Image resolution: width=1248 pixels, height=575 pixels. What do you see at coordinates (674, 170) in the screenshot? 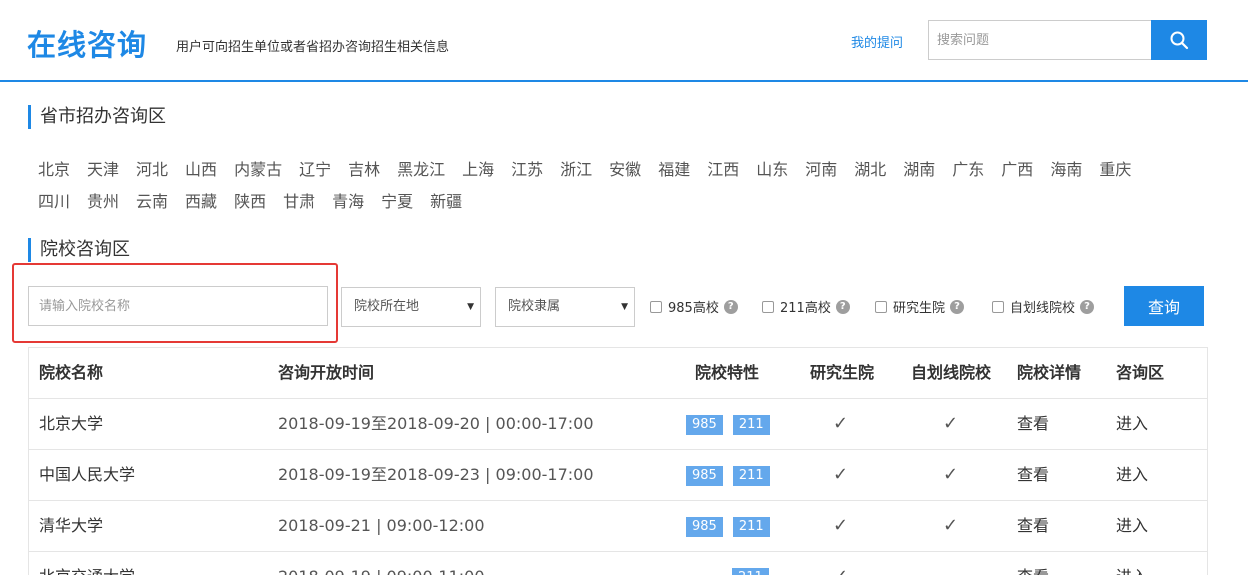
I see `province-link: 福建` at bounding box center [674, 170].